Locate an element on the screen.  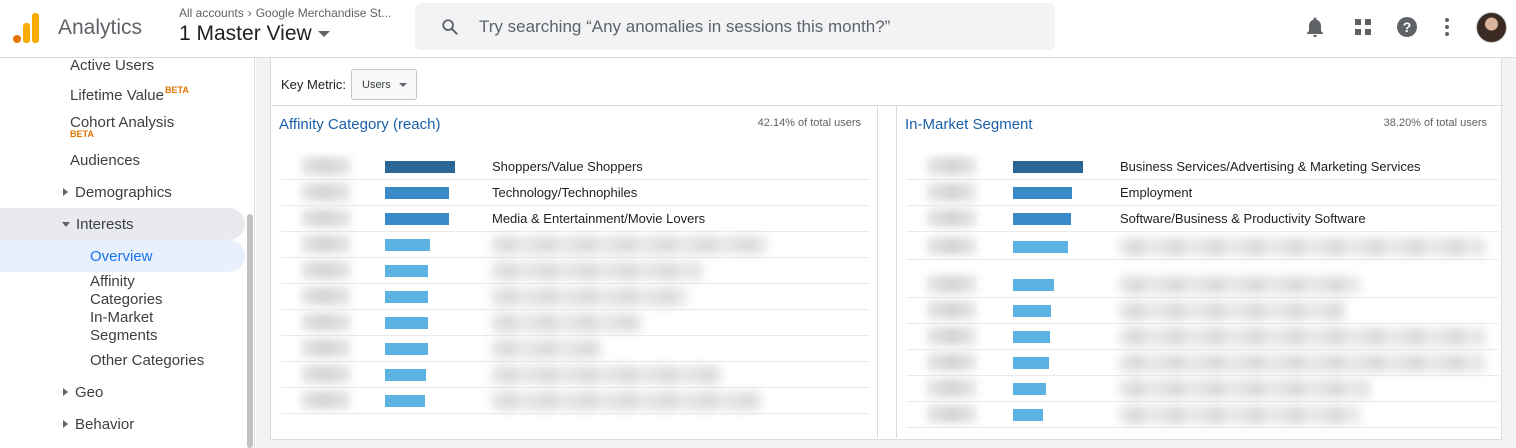
sidebar-item-label: Interests is located at coordinates (105, 224).